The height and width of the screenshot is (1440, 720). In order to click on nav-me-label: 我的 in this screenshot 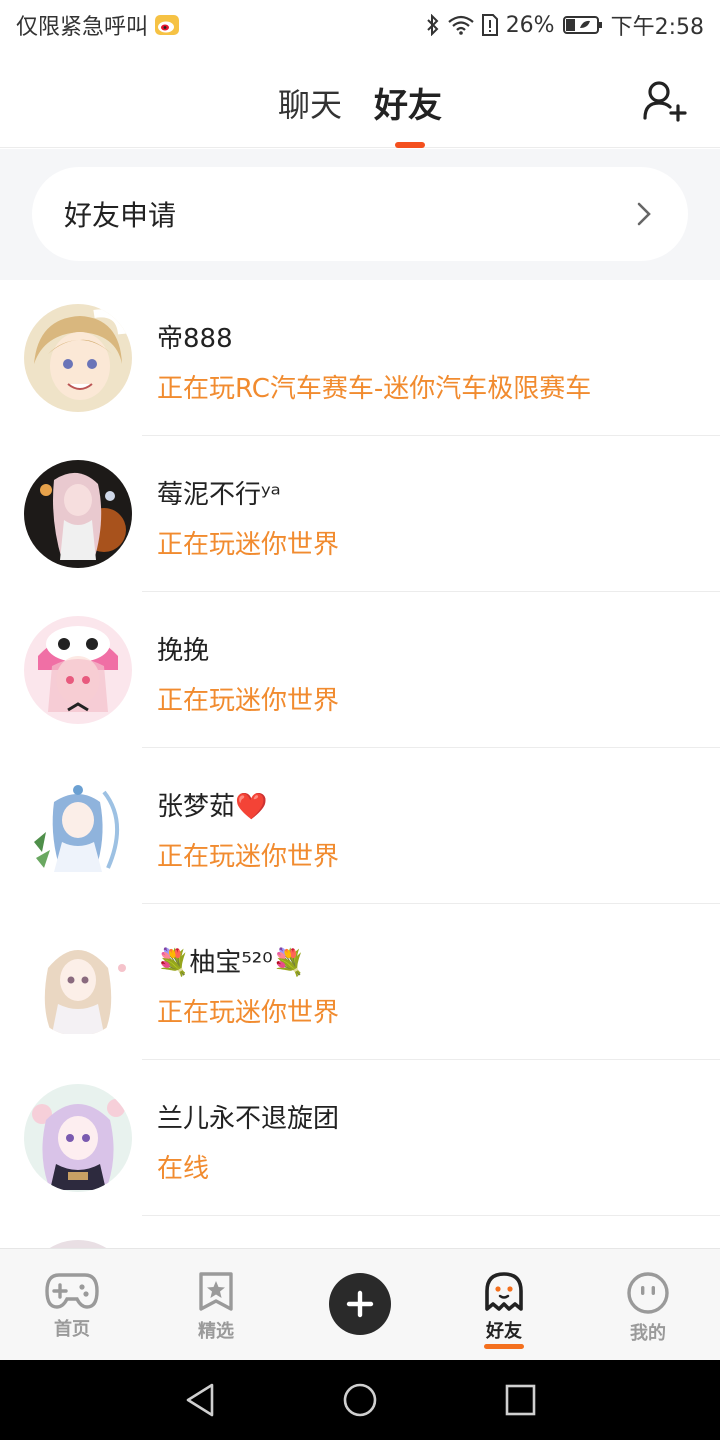, I will do `click(648, 1333)`.